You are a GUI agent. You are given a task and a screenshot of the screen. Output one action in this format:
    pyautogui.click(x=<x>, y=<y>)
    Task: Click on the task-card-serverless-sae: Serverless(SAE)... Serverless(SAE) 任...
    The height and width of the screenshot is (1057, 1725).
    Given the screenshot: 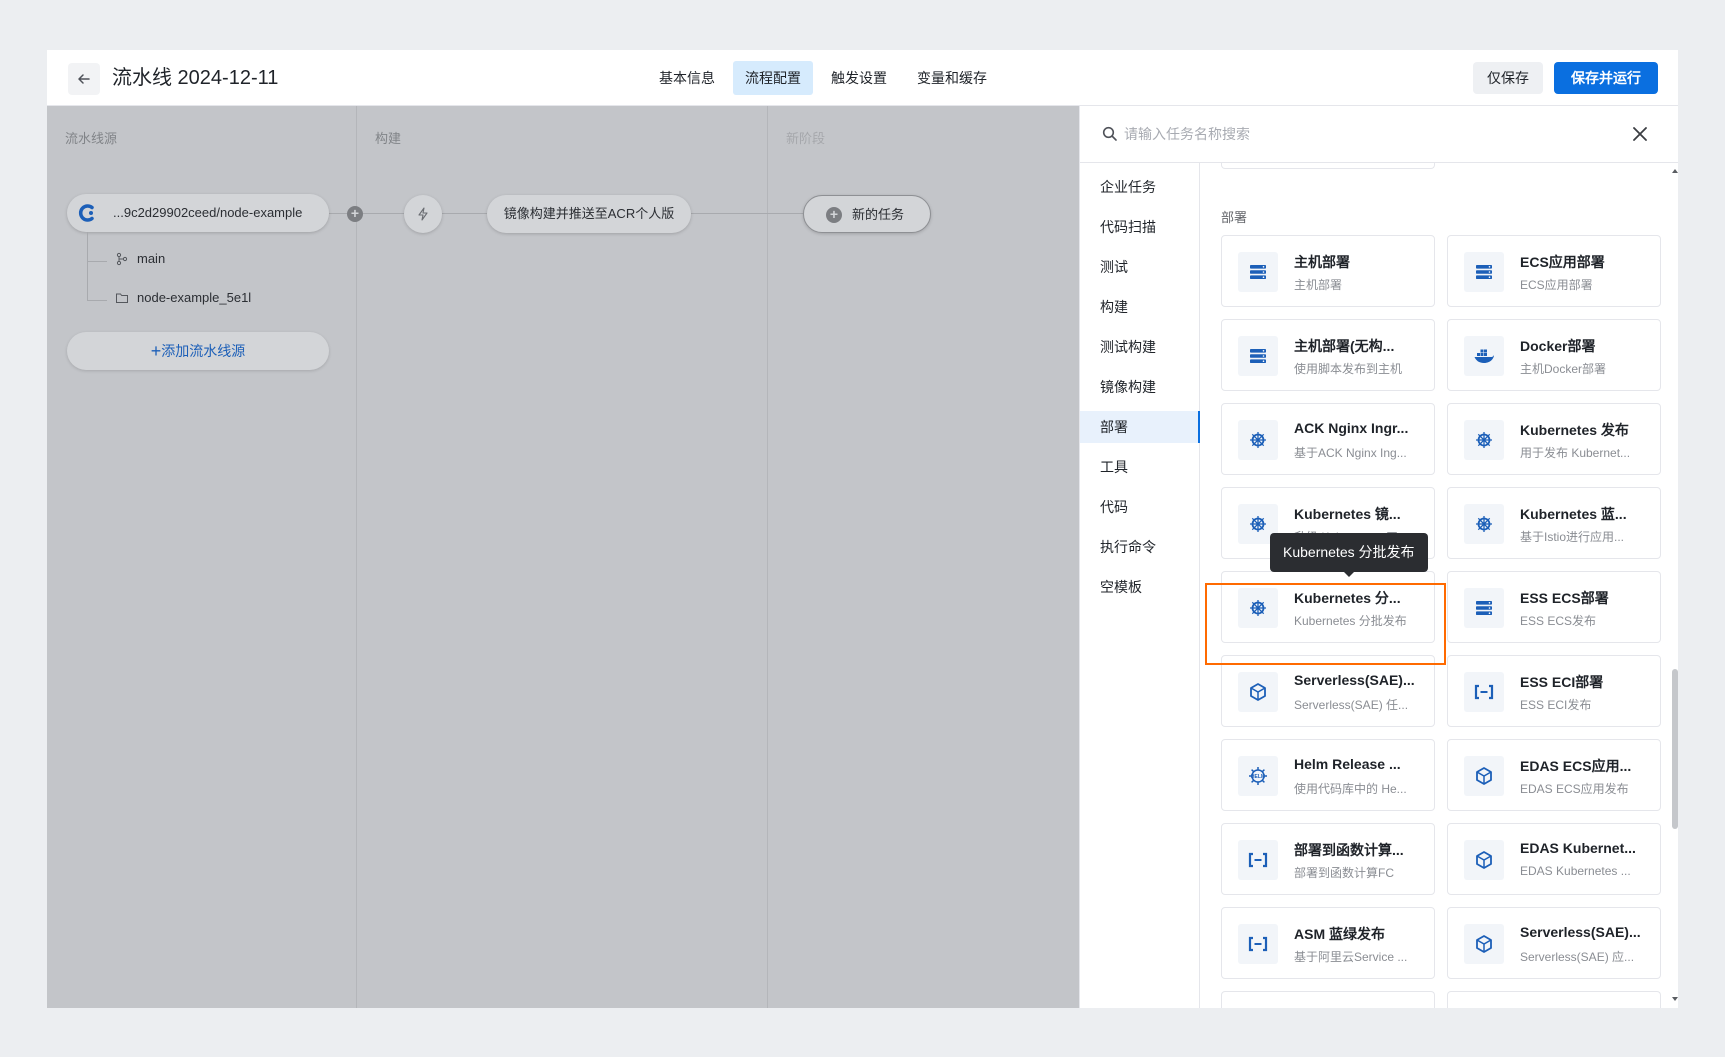 What is the action you would take?
    pyautogui.click(x=1328, y=691)
    